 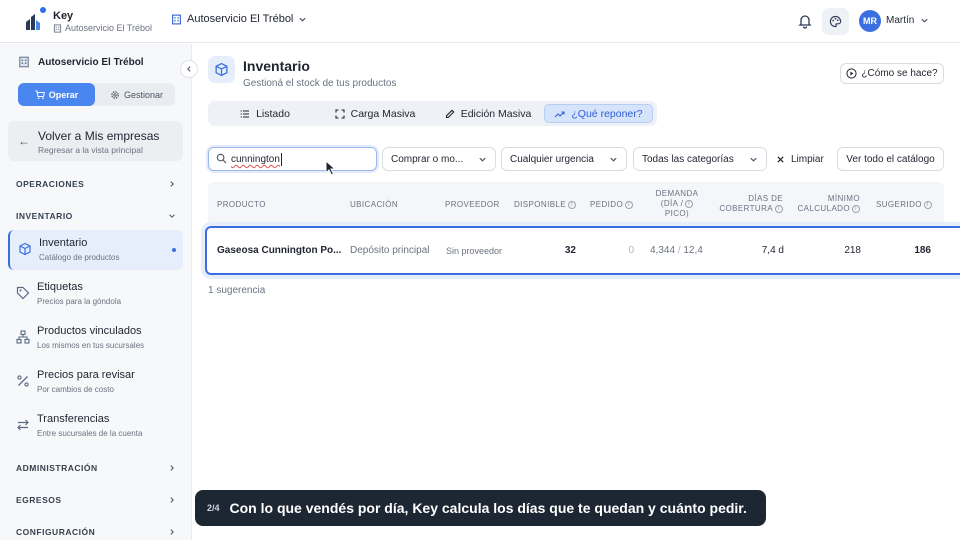 I want to click on avatar: MR, so click(x=870, y=21).